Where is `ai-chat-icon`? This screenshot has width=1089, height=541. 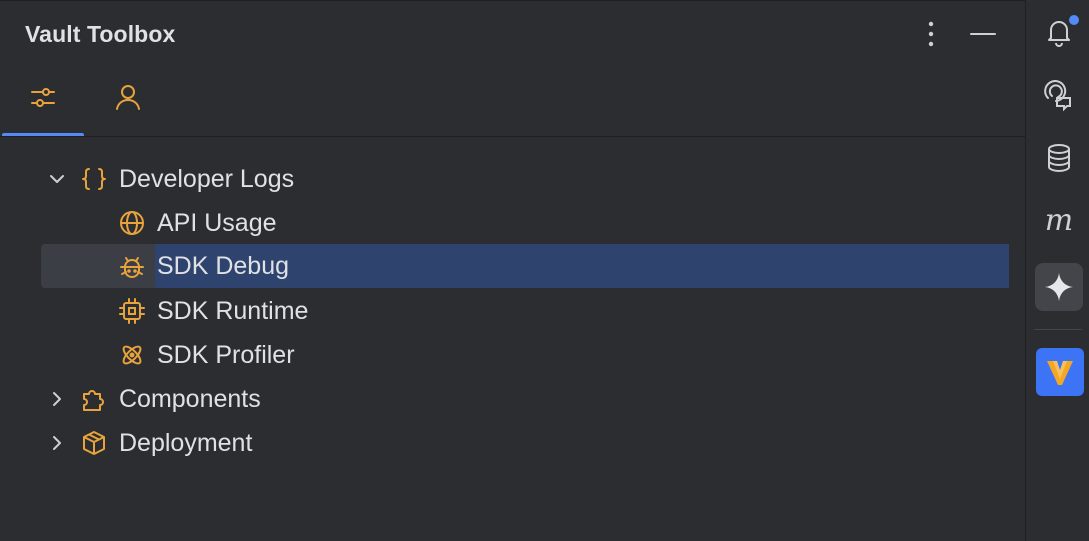 ai-chat-icon is located at coordinates (1057, 96).